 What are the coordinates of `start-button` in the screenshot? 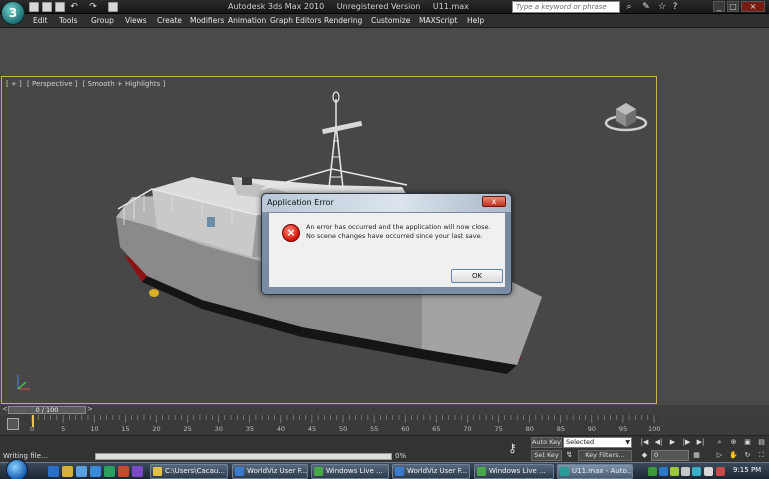 It's located at (17, 469).